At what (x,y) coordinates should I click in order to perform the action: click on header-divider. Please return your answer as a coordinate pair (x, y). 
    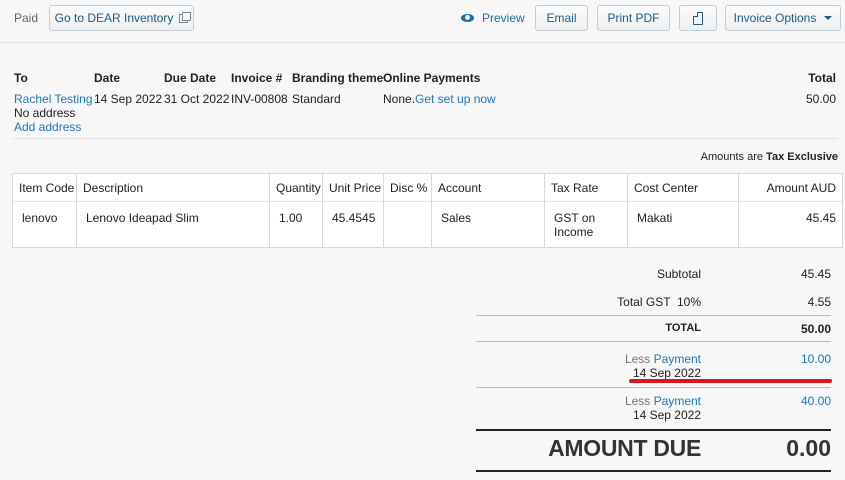
    Looking at the image, I should click on (426, 138).